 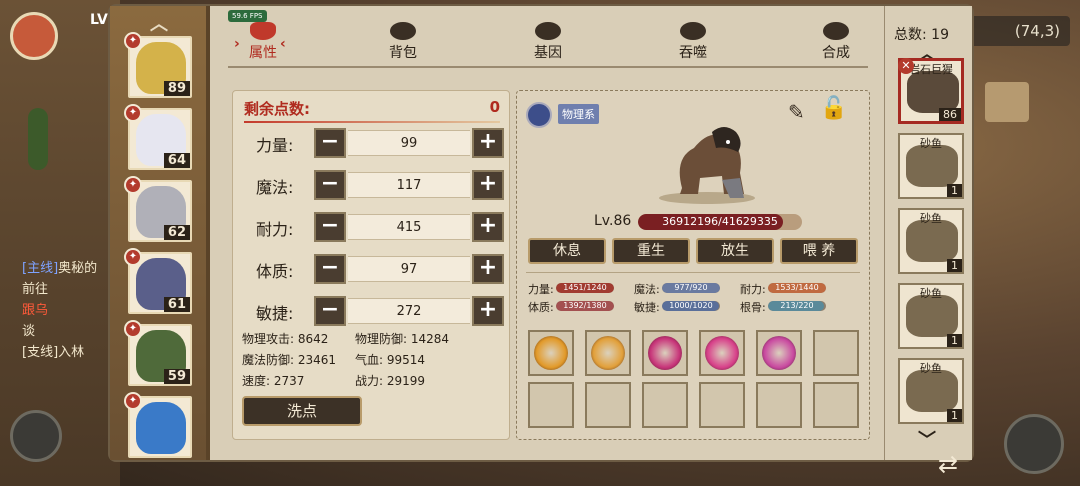 What do you see at coordinates (275, 187) in the screenshot?
I see `stat-name: 魔法:` at bounding box center [275, 187].